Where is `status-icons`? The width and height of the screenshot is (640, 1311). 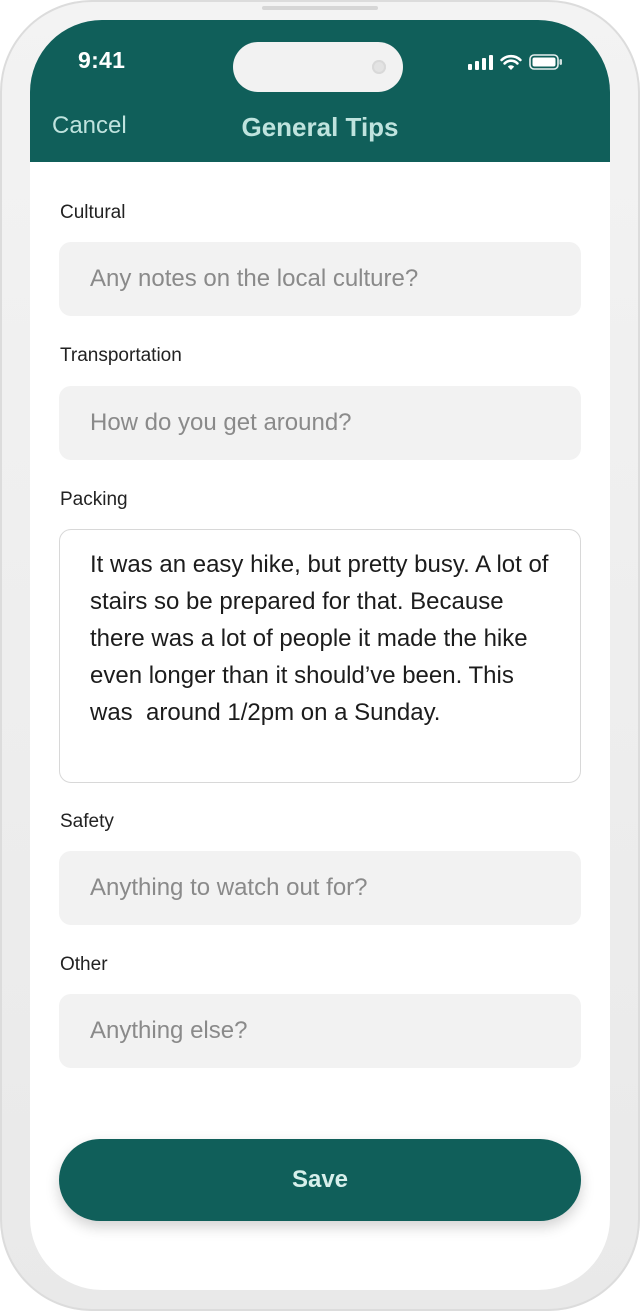
status-icons is located at coordinates (515, 62).